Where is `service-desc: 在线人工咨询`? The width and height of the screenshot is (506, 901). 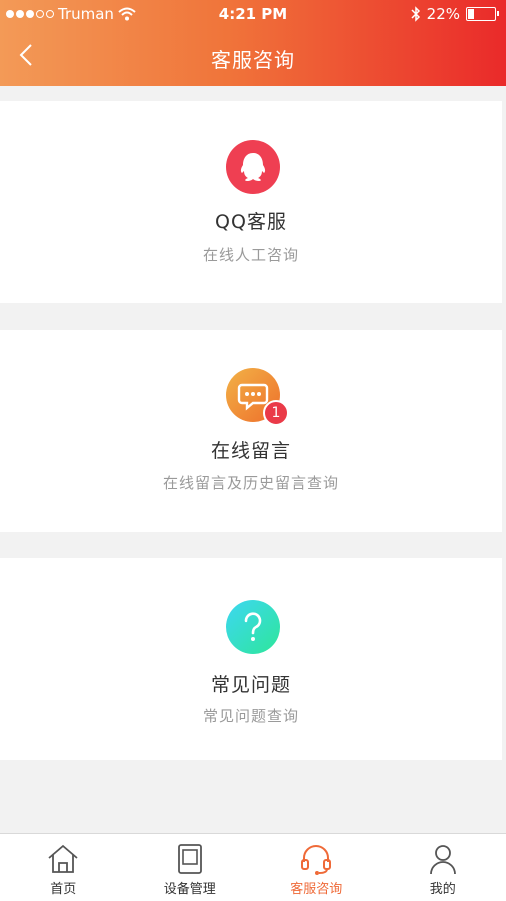 service-desc: 在线人工咨询 is located at coordinates (251, 254).